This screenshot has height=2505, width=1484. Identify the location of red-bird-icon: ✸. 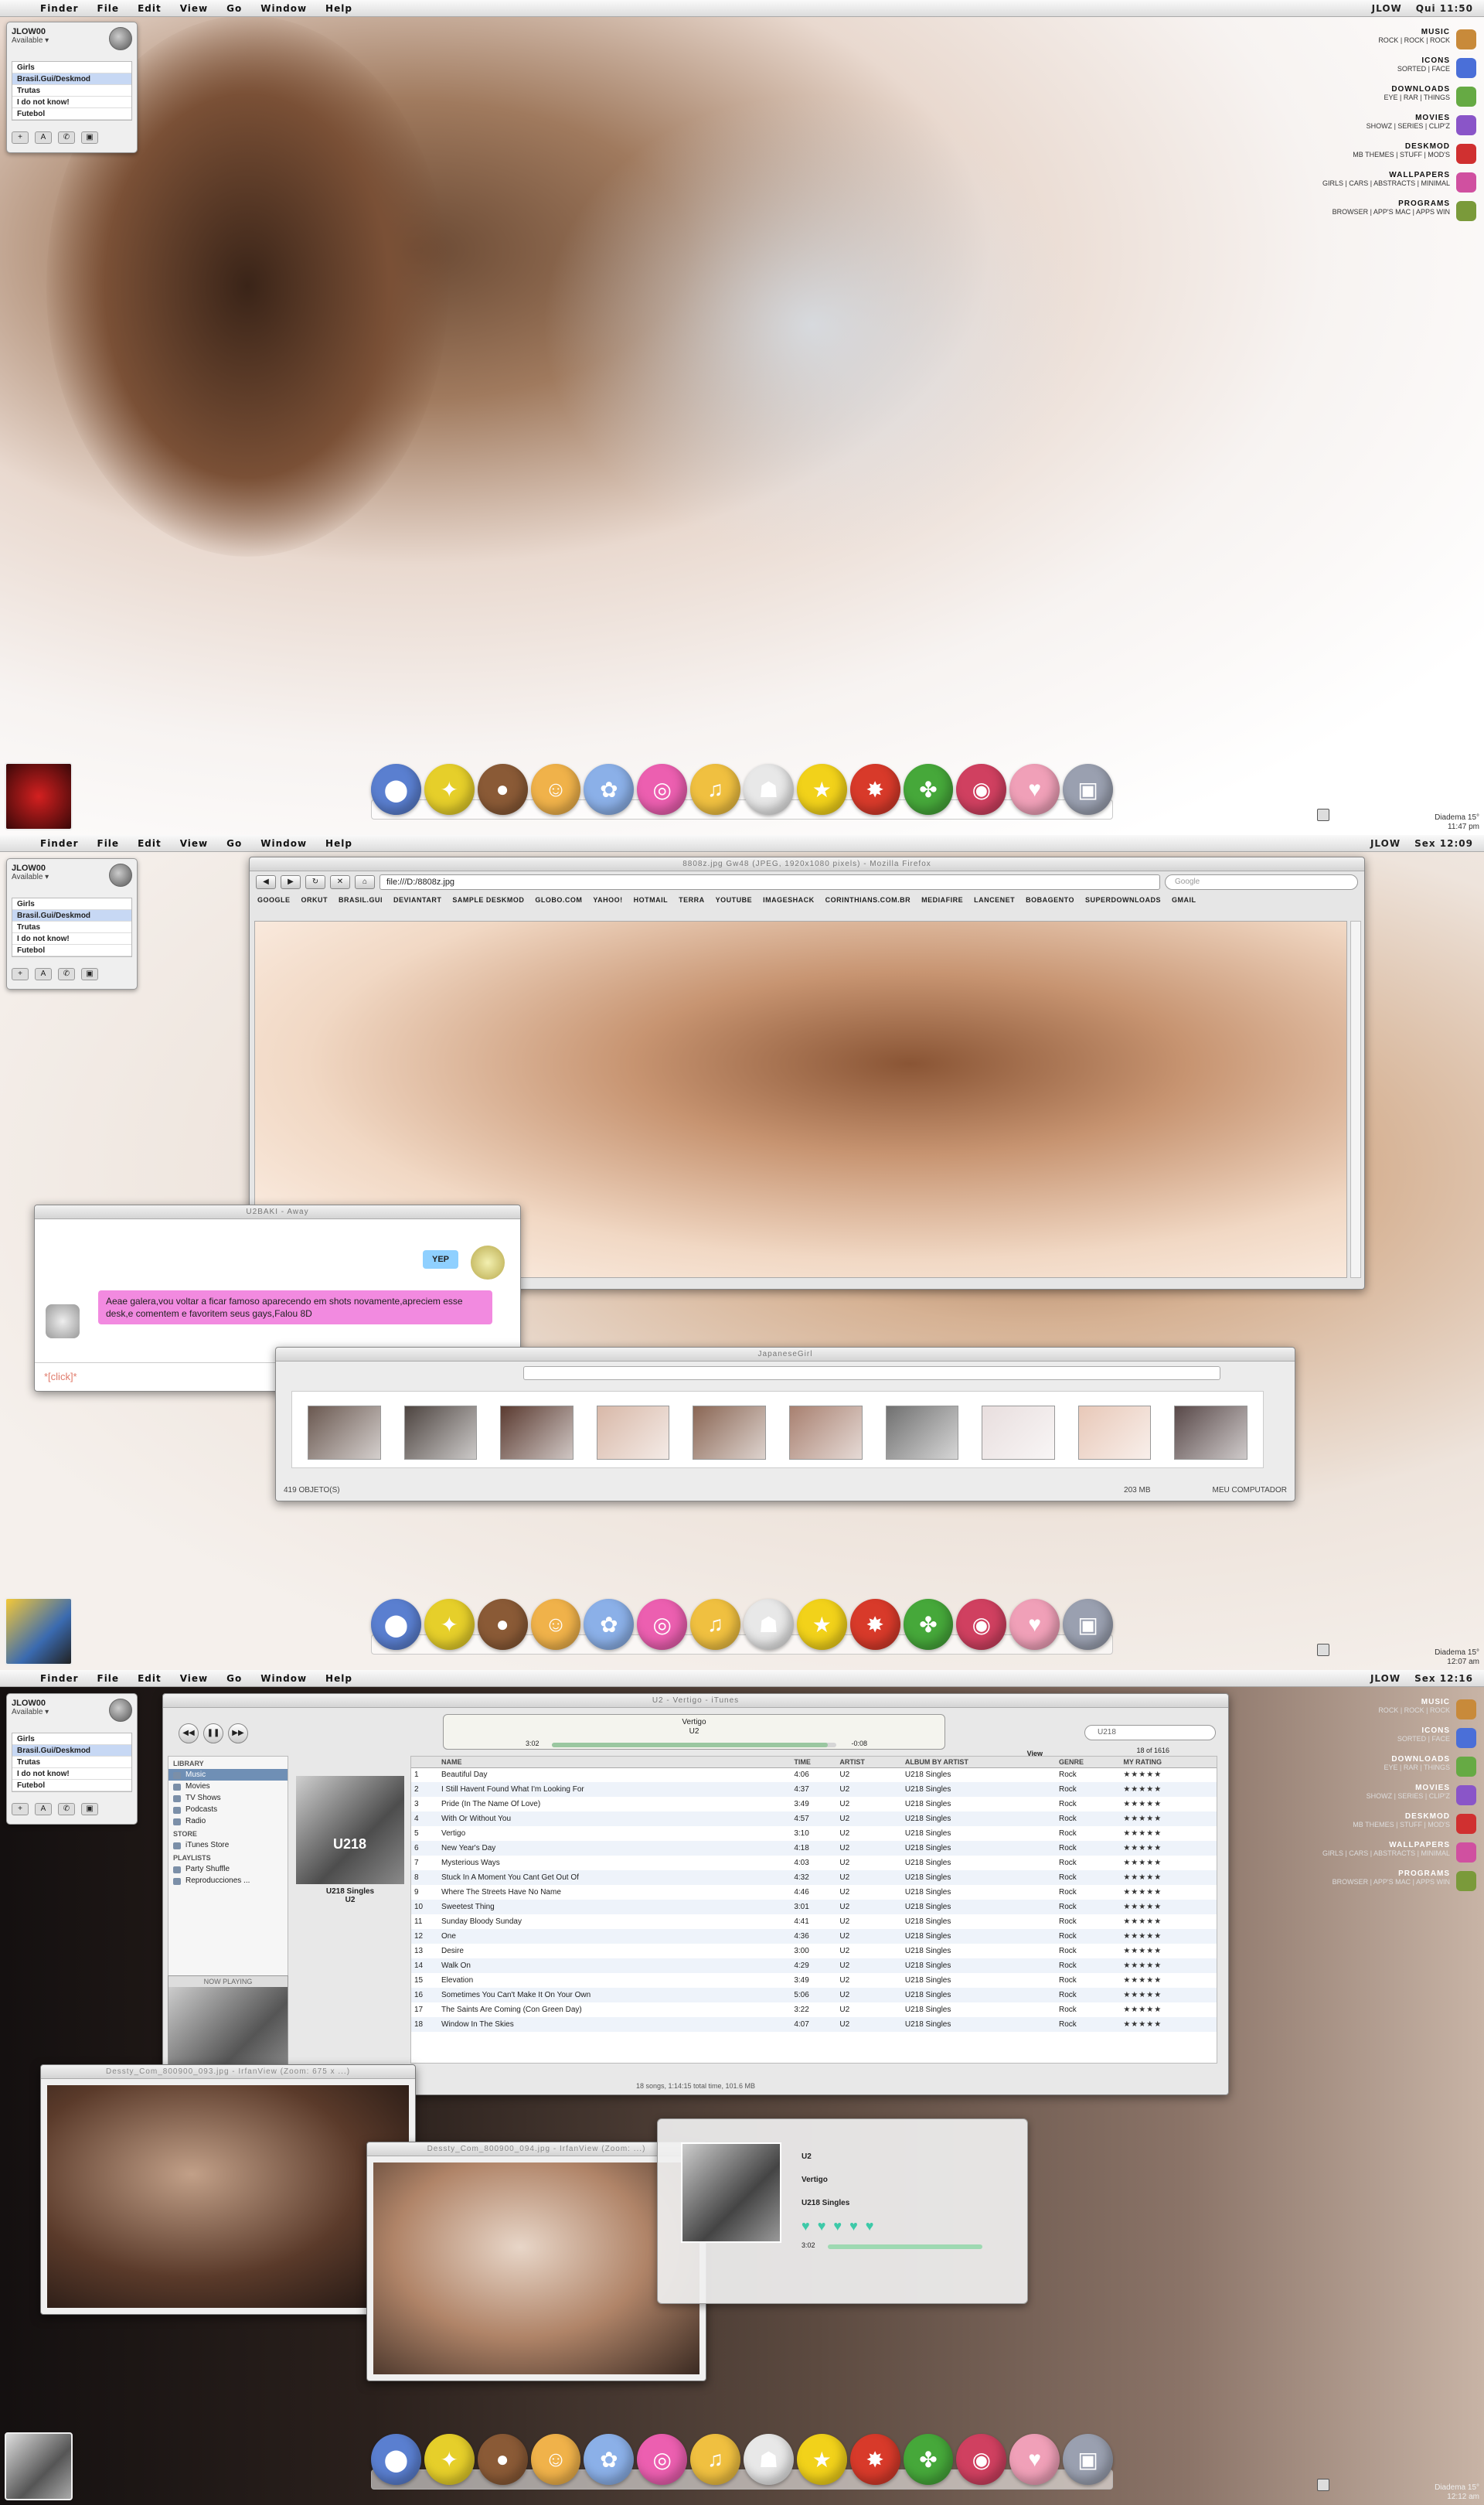
(874, 2459).